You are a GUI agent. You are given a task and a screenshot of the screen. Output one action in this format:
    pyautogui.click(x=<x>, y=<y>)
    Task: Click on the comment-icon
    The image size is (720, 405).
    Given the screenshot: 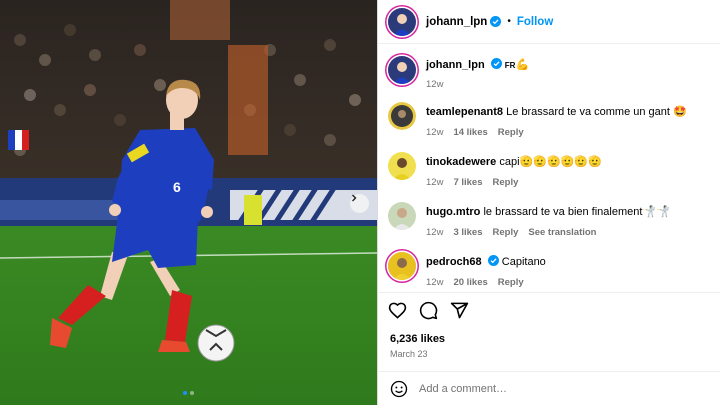 What is the action you would take?
    pyautogui.click(x=428, y=310)
    